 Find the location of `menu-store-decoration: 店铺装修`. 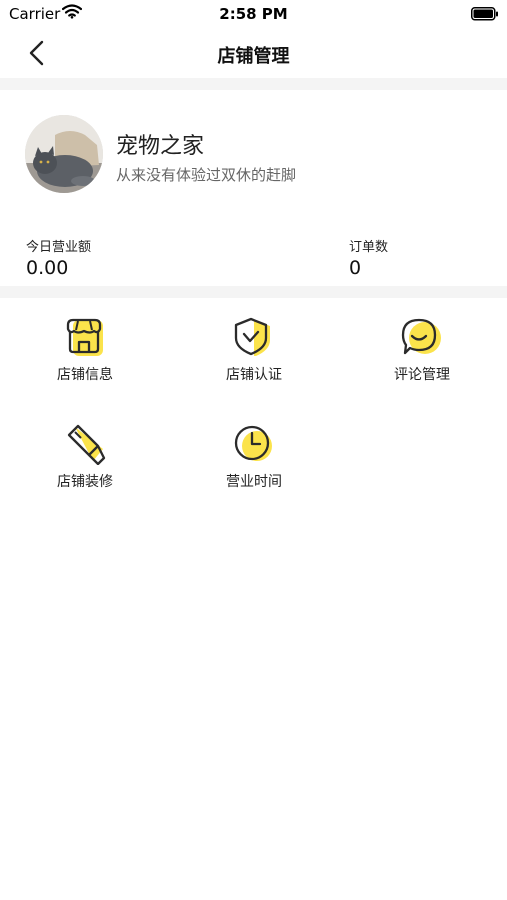

menu-store-decoration: 店铺装修 is located at coordinates (85, 457).